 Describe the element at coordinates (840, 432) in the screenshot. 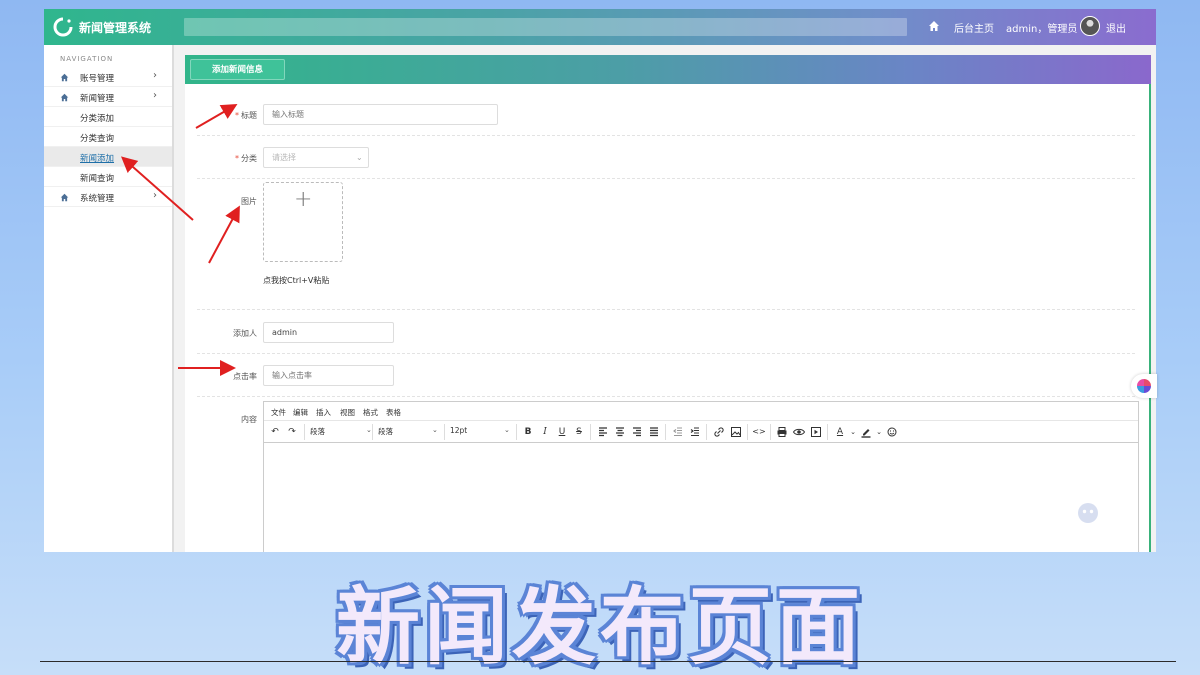

I see `font-color-icon: A` at that location.